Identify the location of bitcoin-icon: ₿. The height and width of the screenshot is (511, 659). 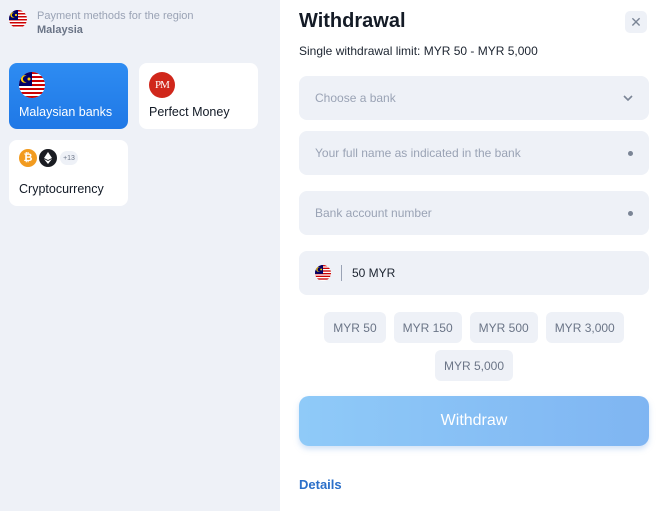
(28, 158).